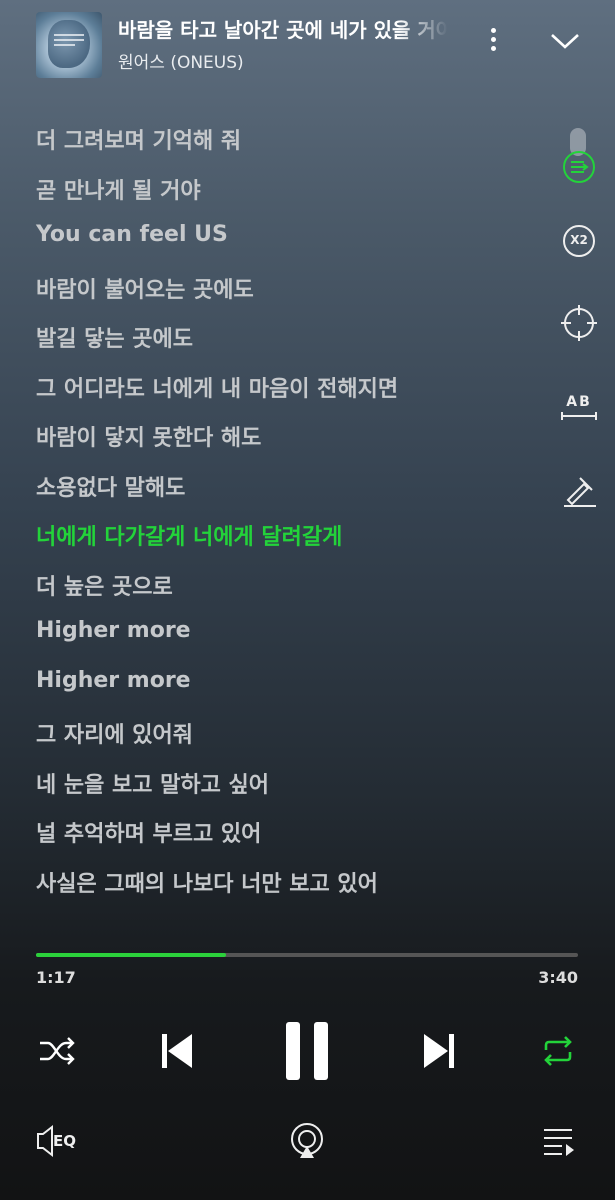  I want to click on lyric-line: 소용없다 말해도, so click(110, 486).